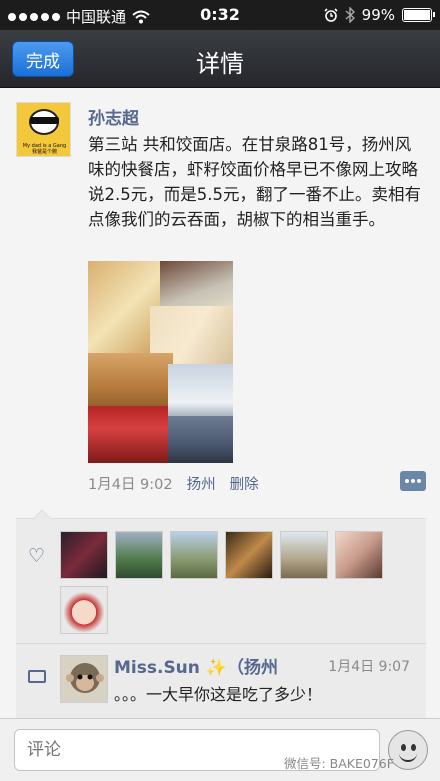  What do you see at coordinates (44, 149) in the screenshot?
I see `avatar-caption: My dad is a Gang 我爸是个腕` at bounding box center [44, 149].